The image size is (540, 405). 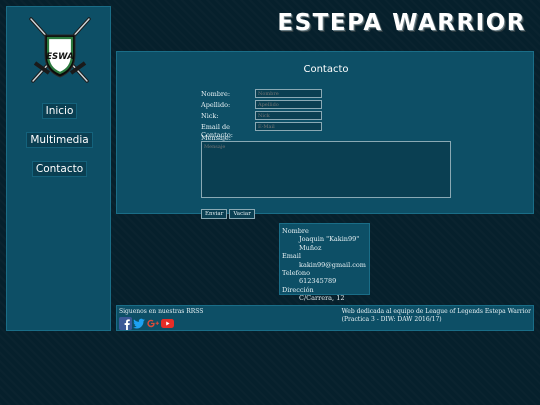 I want to click on twitter-icon, so click(x=139, y=323).